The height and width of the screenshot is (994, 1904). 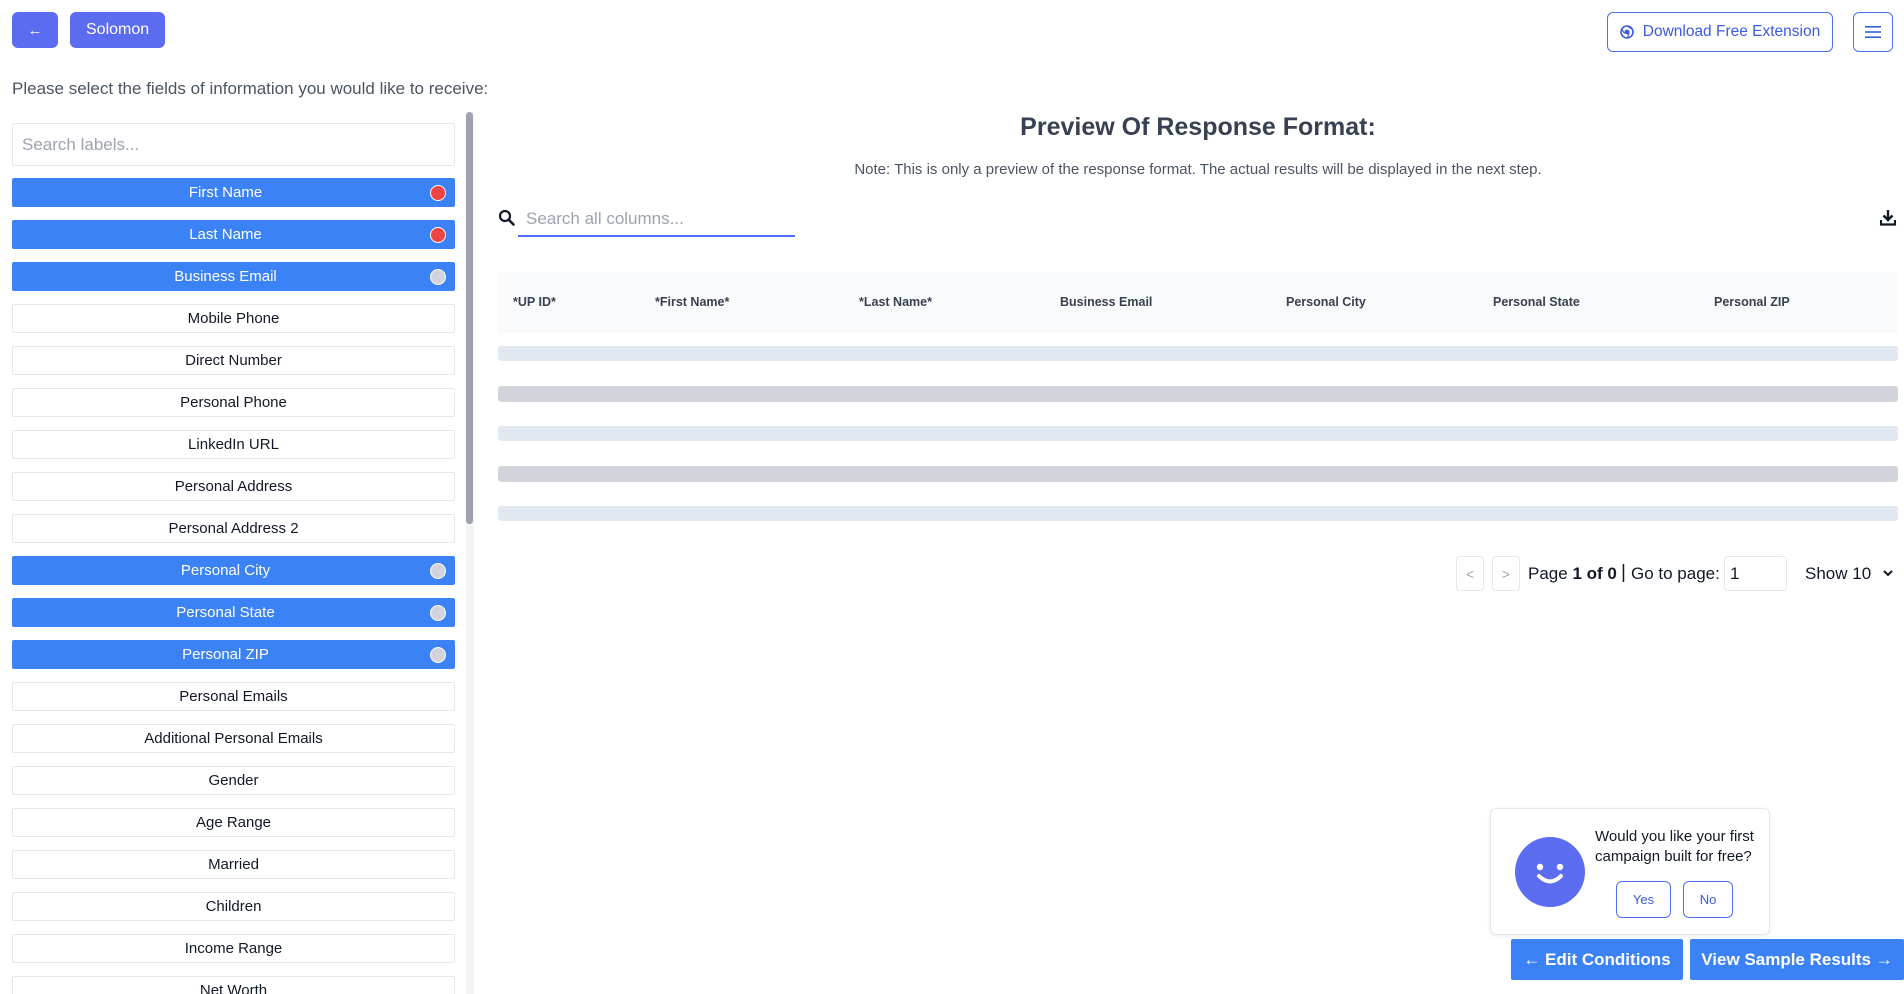 What do you see at coordinates (534, 302) in the screenshot?
I see `column-header: *UP ID*` at bounding box center [534, 302].